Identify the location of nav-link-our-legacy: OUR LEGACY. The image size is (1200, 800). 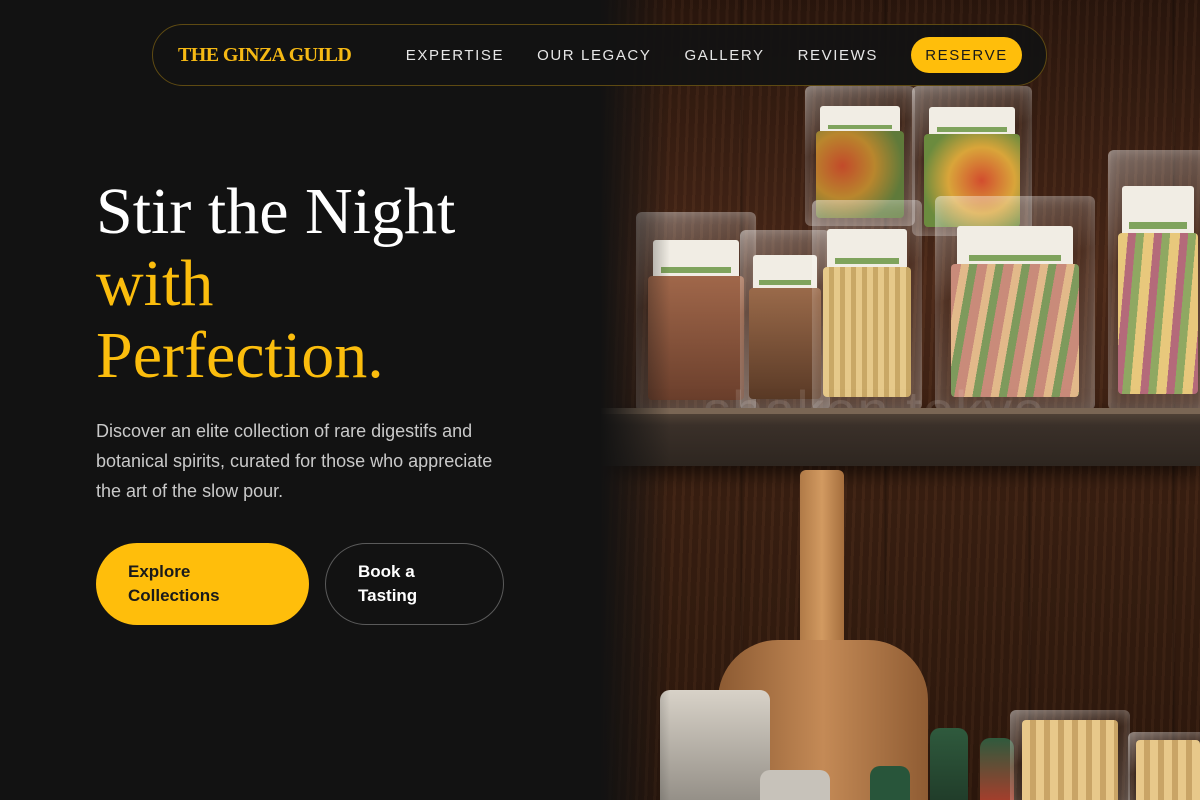
(594, 55).